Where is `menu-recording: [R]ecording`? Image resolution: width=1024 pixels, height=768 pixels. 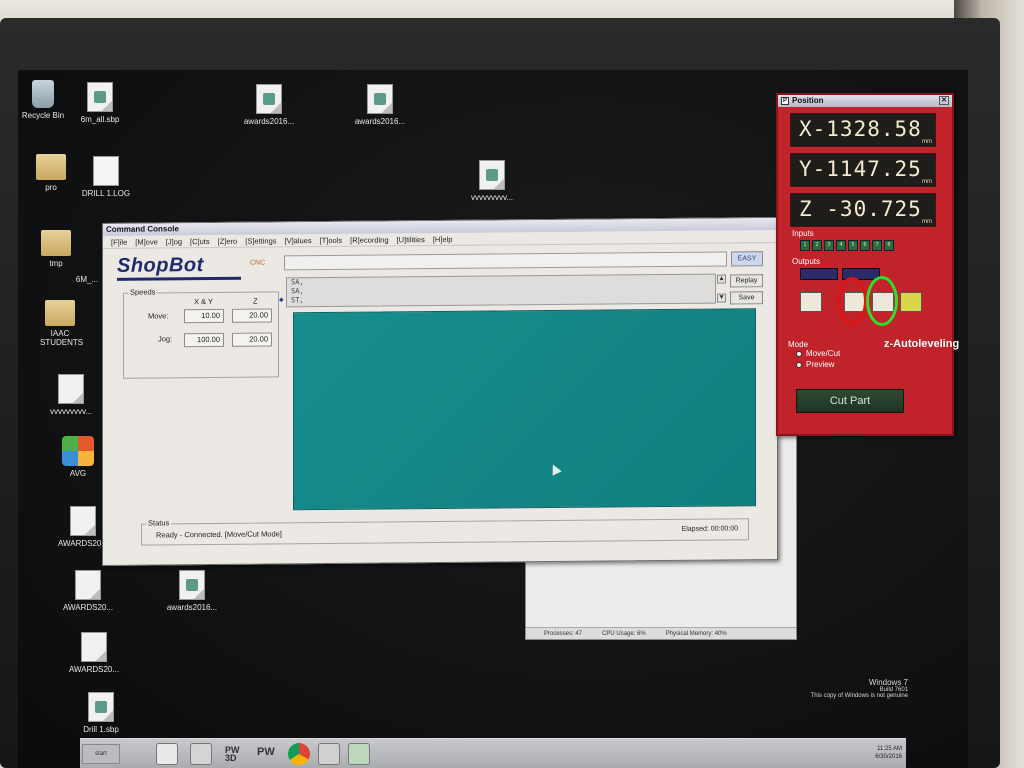
menu-recording: [R]ecording is located at coordinates (369, 239).